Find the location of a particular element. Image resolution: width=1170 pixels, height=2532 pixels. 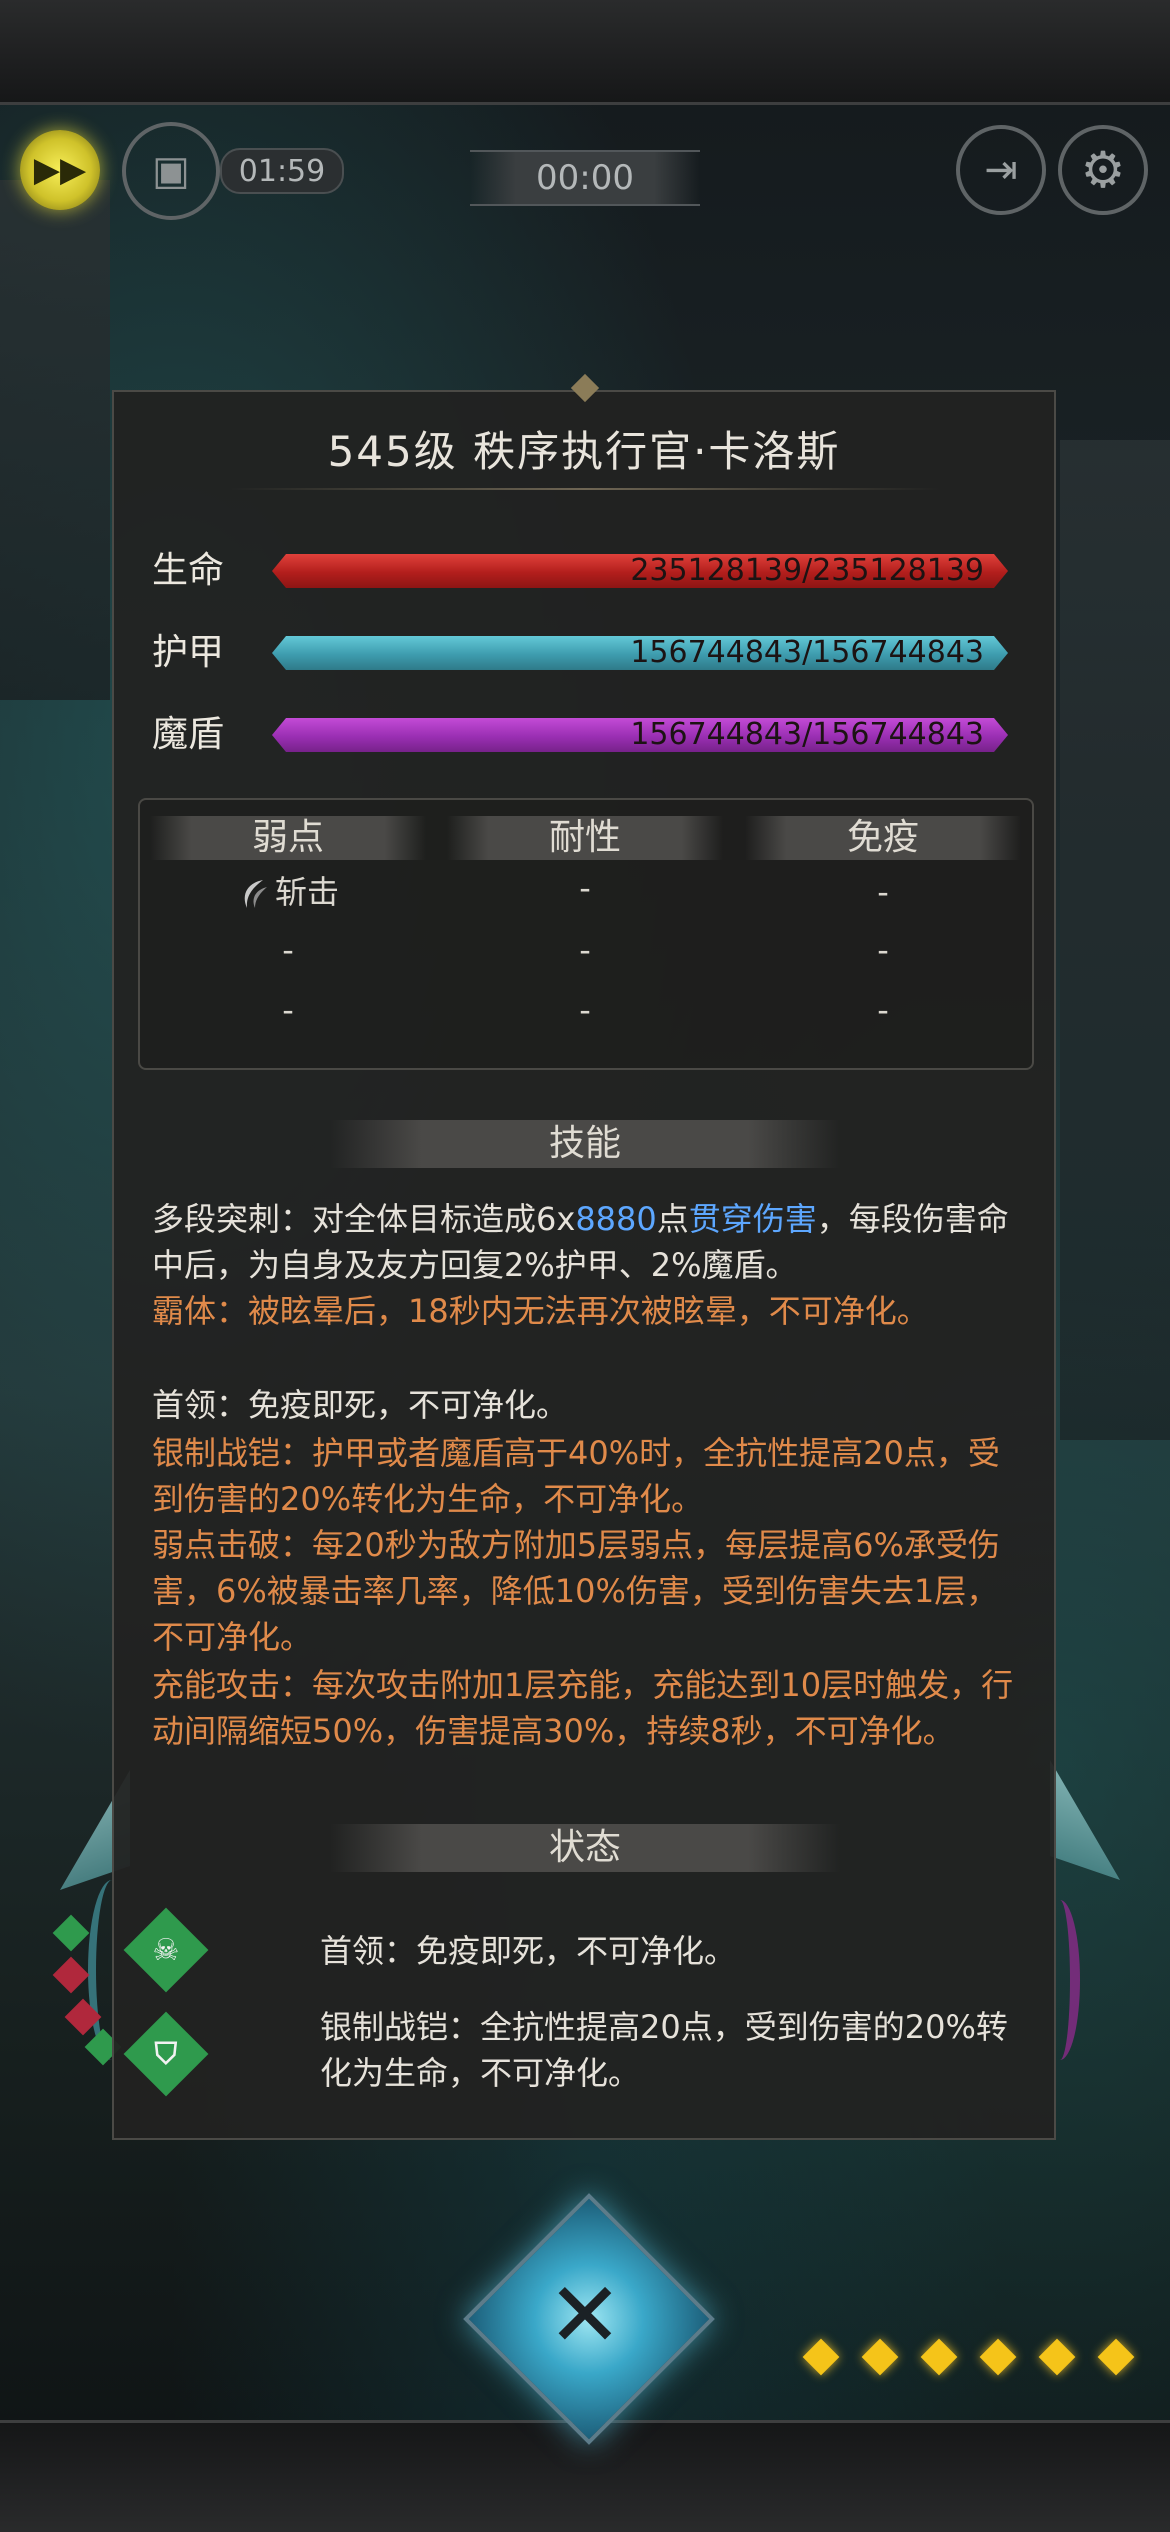

status-boss-text: 首领：免疫即死，不可净化。 is located at coordinates (528, 1951).